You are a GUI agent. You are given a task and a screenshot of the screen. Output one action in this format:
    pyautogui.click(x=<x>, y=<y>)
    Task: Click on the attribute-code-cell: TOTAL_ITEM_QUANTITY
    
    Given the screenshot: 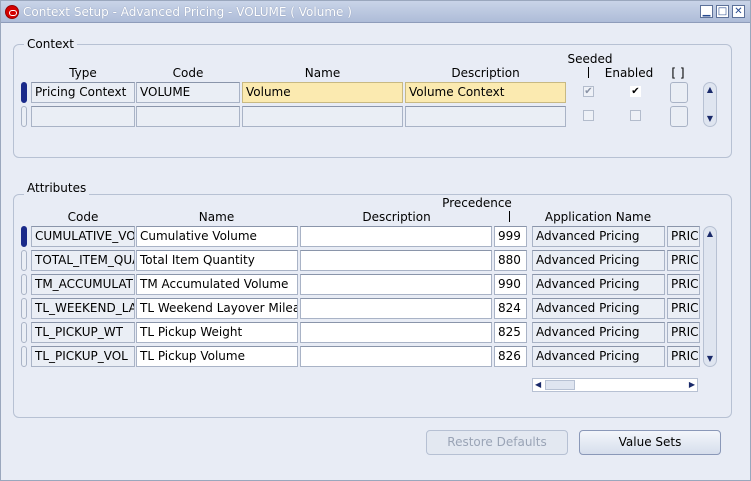 What is the action you would take?
    pyautogui.click(x=83, y=260)
    